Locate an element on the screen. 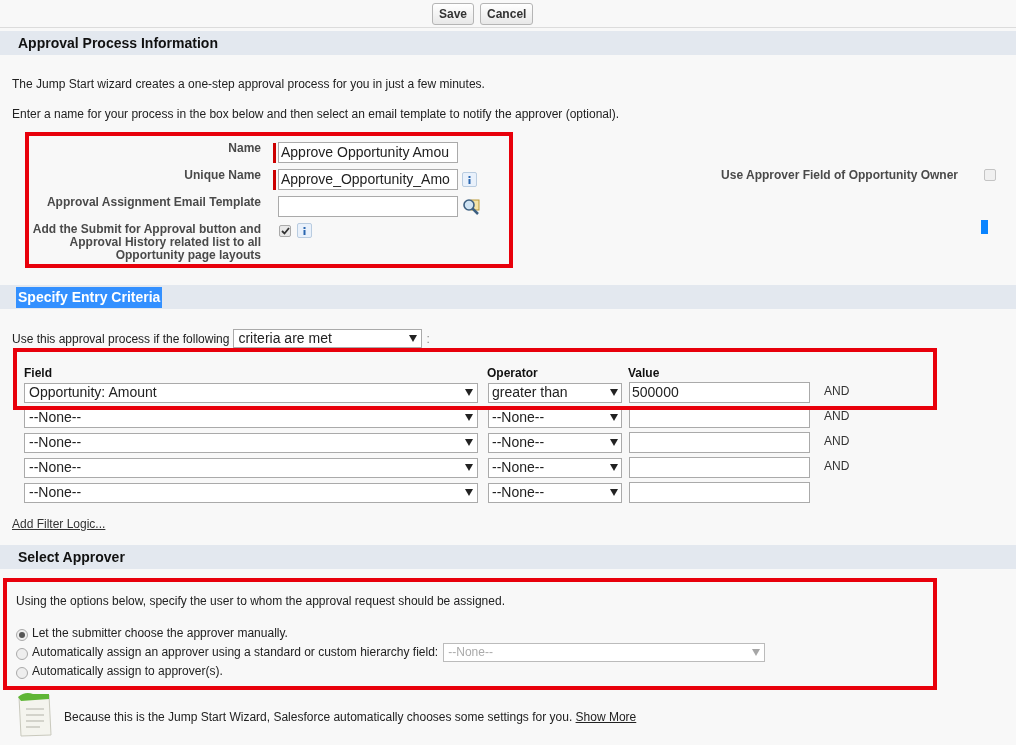 Image resolution: width=1016 pixels, height=745 pixels. show-more-link: Show More is located at coordinates (606, 717).